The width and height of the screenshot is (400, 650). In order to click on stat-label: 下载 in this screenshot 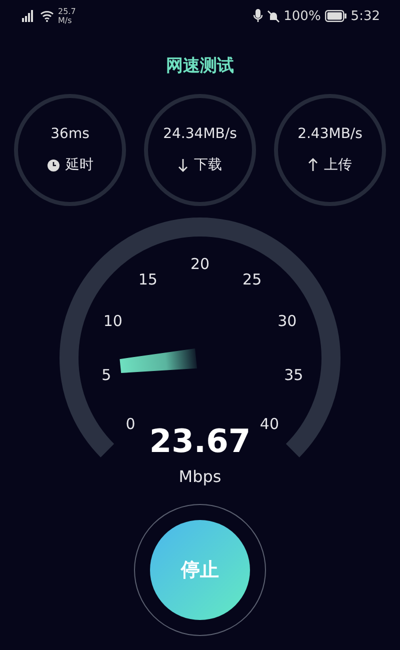, I will do `click(208, 165)`.